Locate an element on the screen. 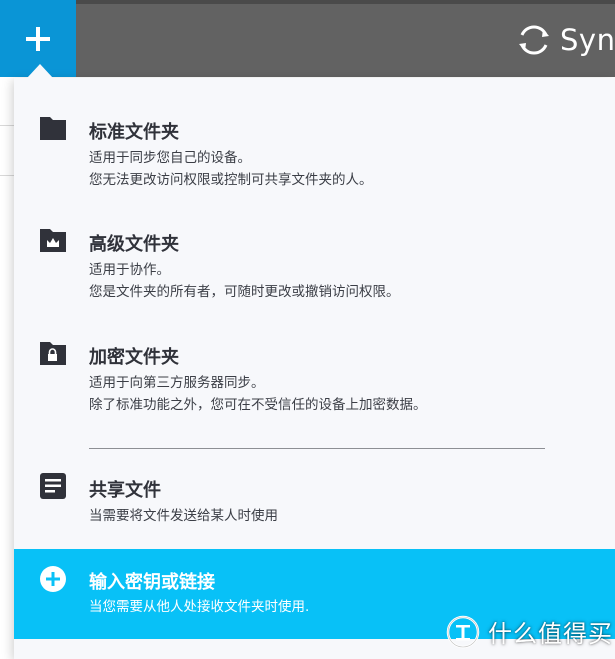  menu-pointer is located at coordinates (40, 71).